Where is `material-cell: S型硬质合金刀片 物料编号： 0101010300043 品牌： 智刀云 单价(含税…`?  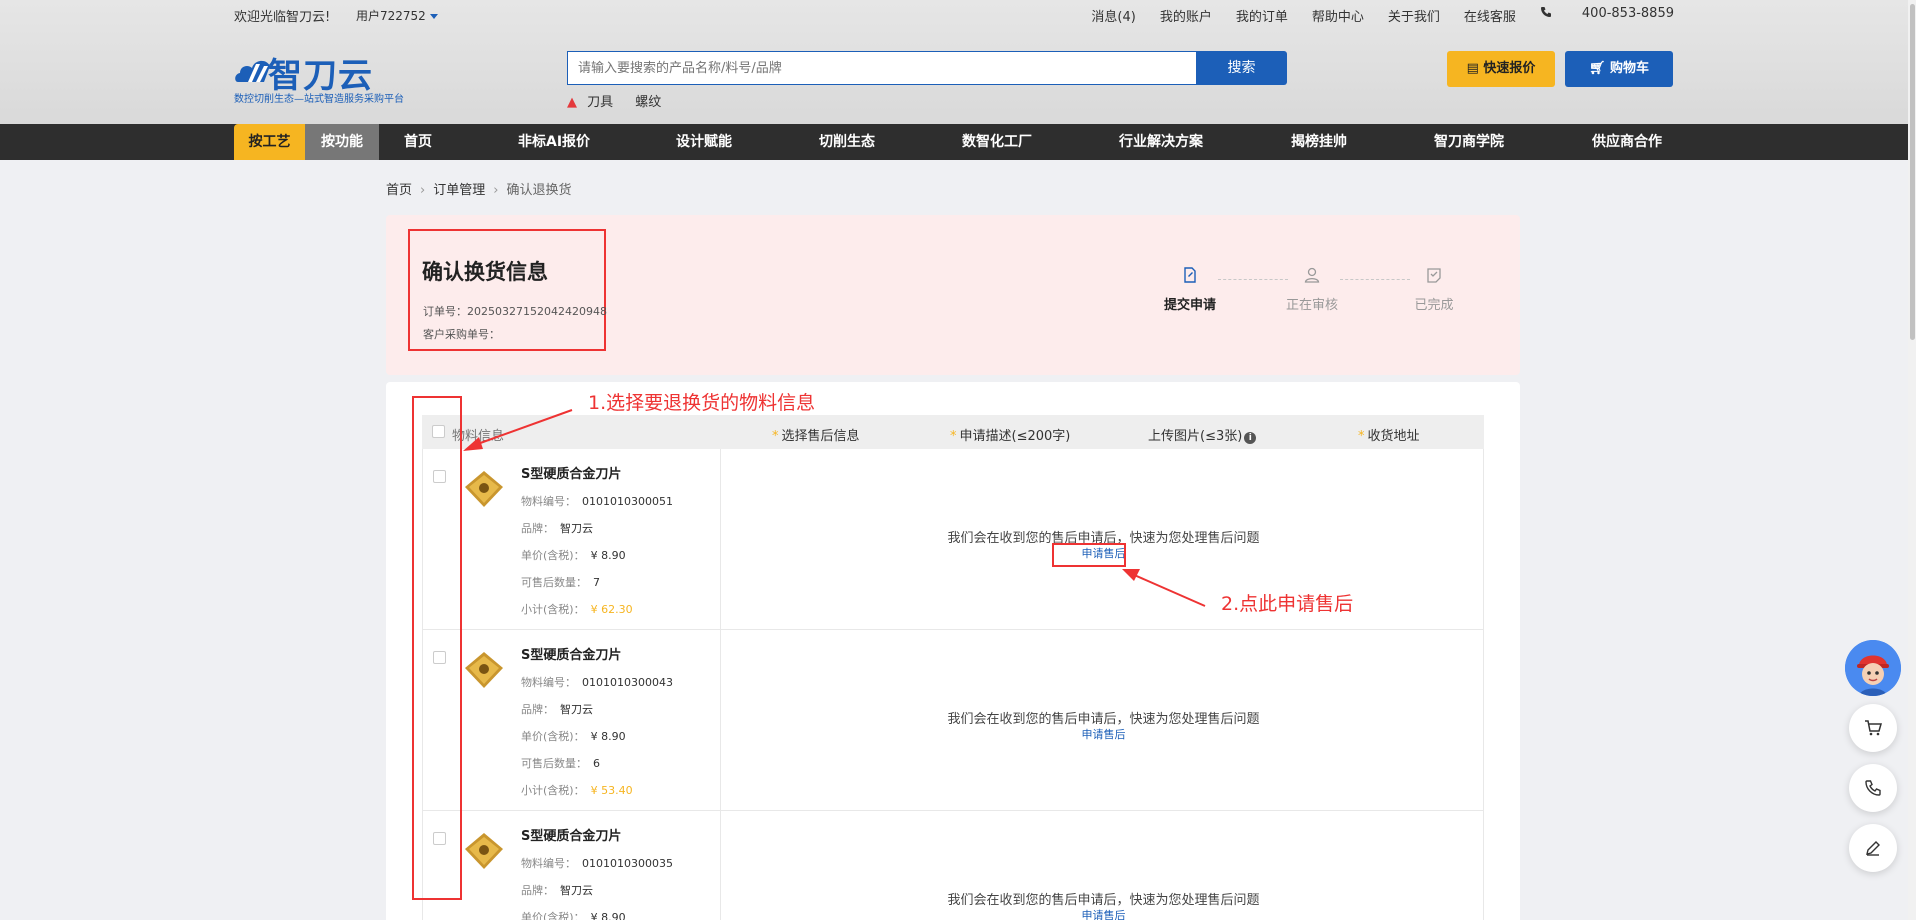 material-cell: S型硬质合金刀片 物料编号： 0101010300043 品牌： 智刀云 单价(含税… is located at coordinates (572, 720).